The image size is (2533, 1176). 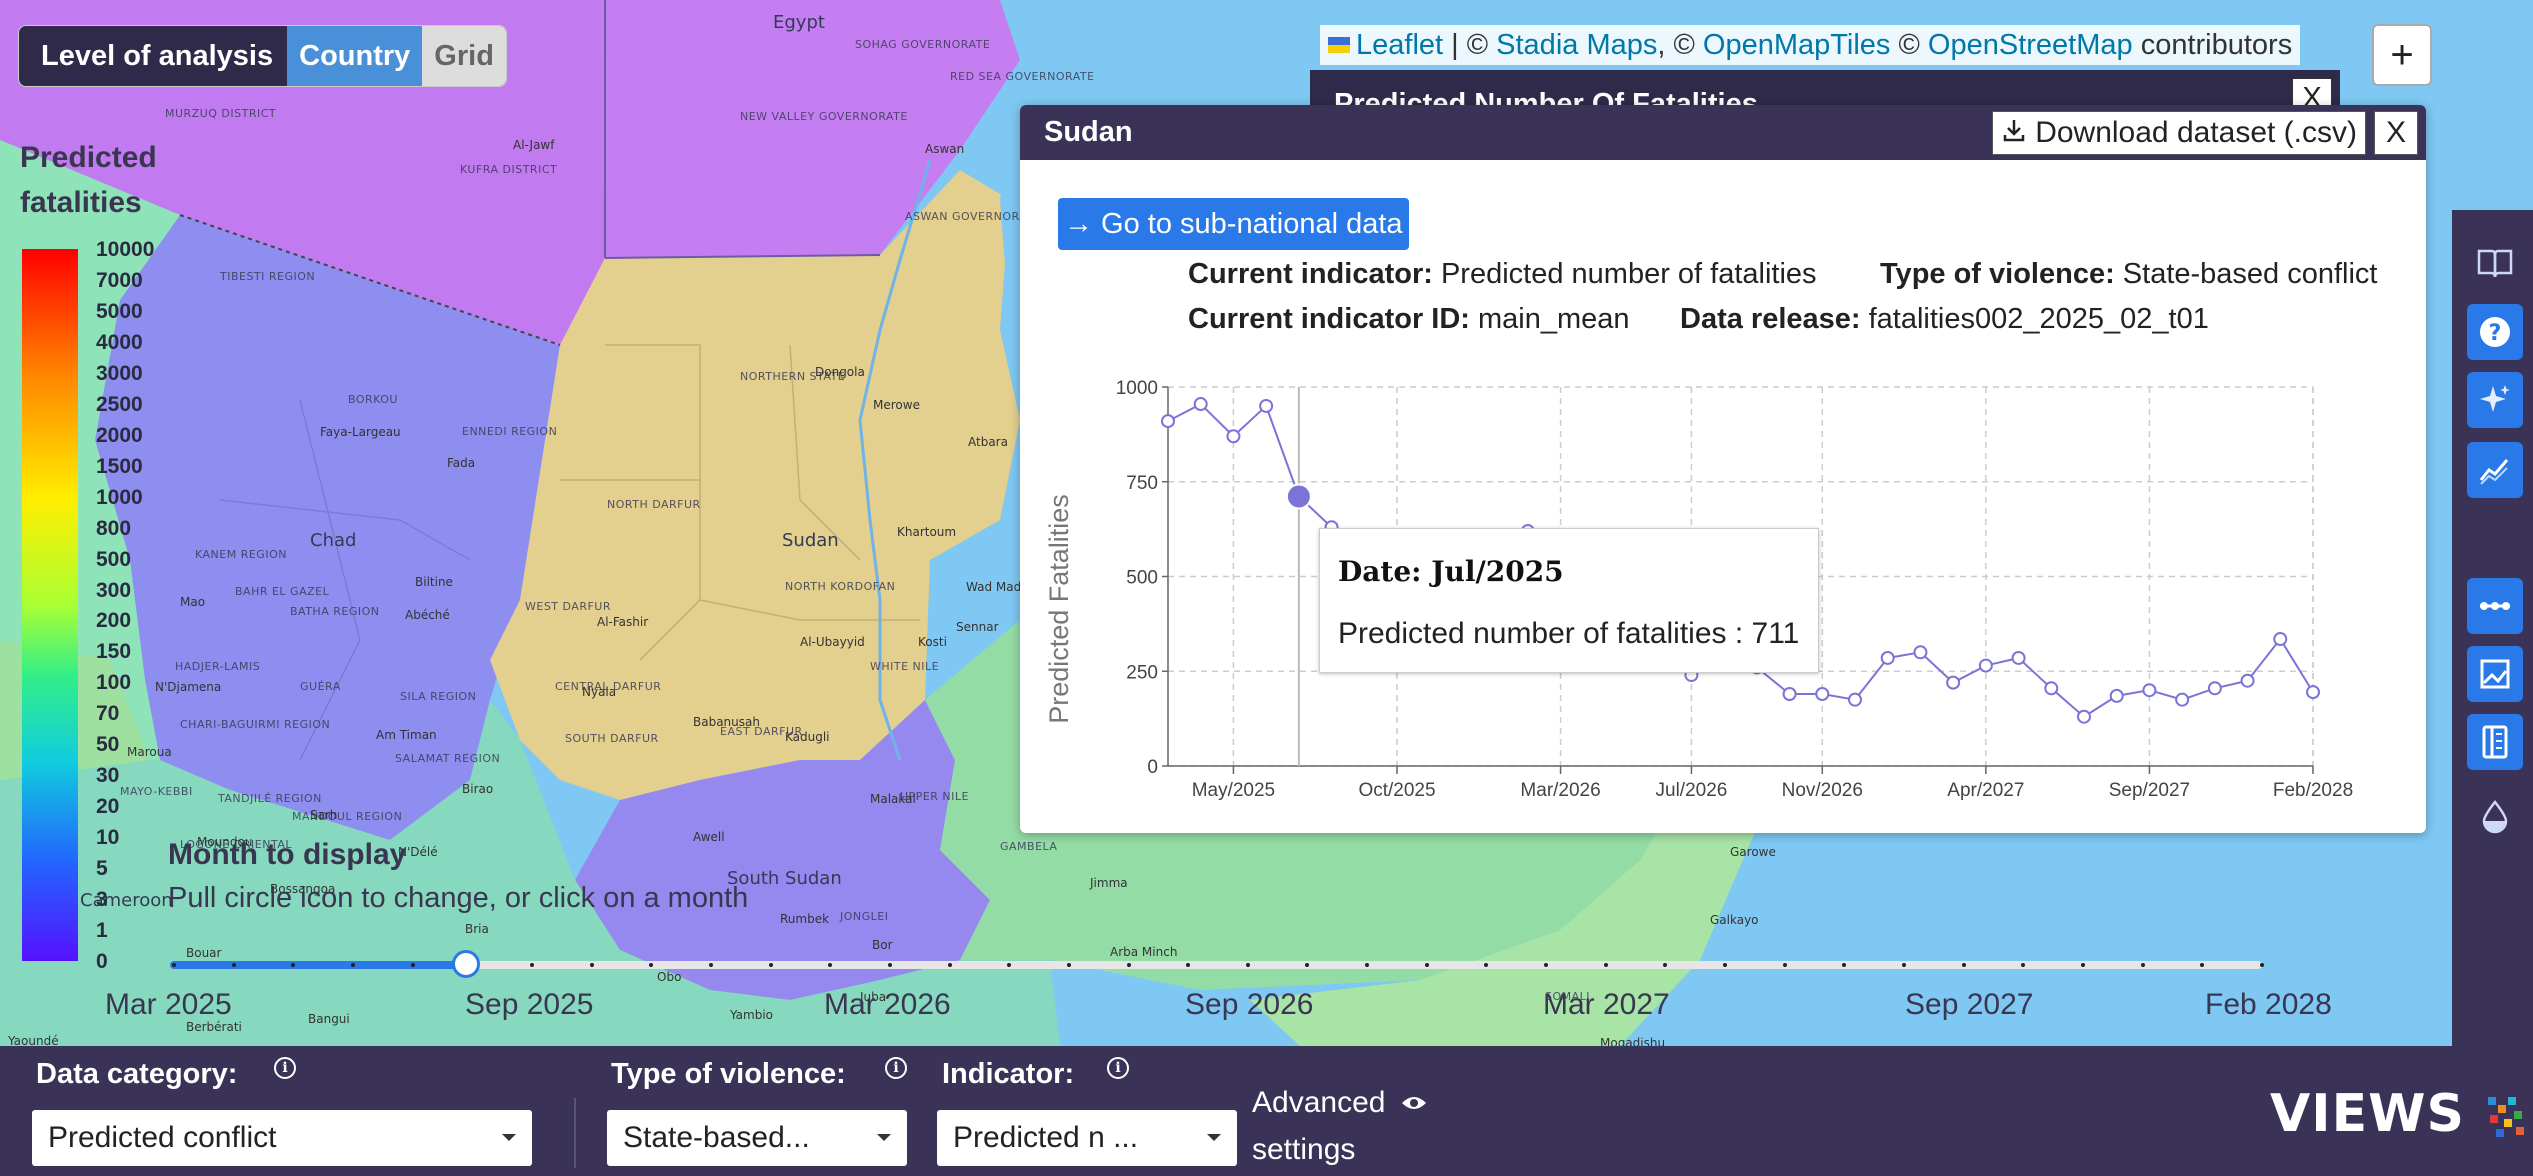 What do you see at coordinates (88, 180) in the screenshot?
I see `legend-title: Predicted fatalities` at bounding box center [88, 180].